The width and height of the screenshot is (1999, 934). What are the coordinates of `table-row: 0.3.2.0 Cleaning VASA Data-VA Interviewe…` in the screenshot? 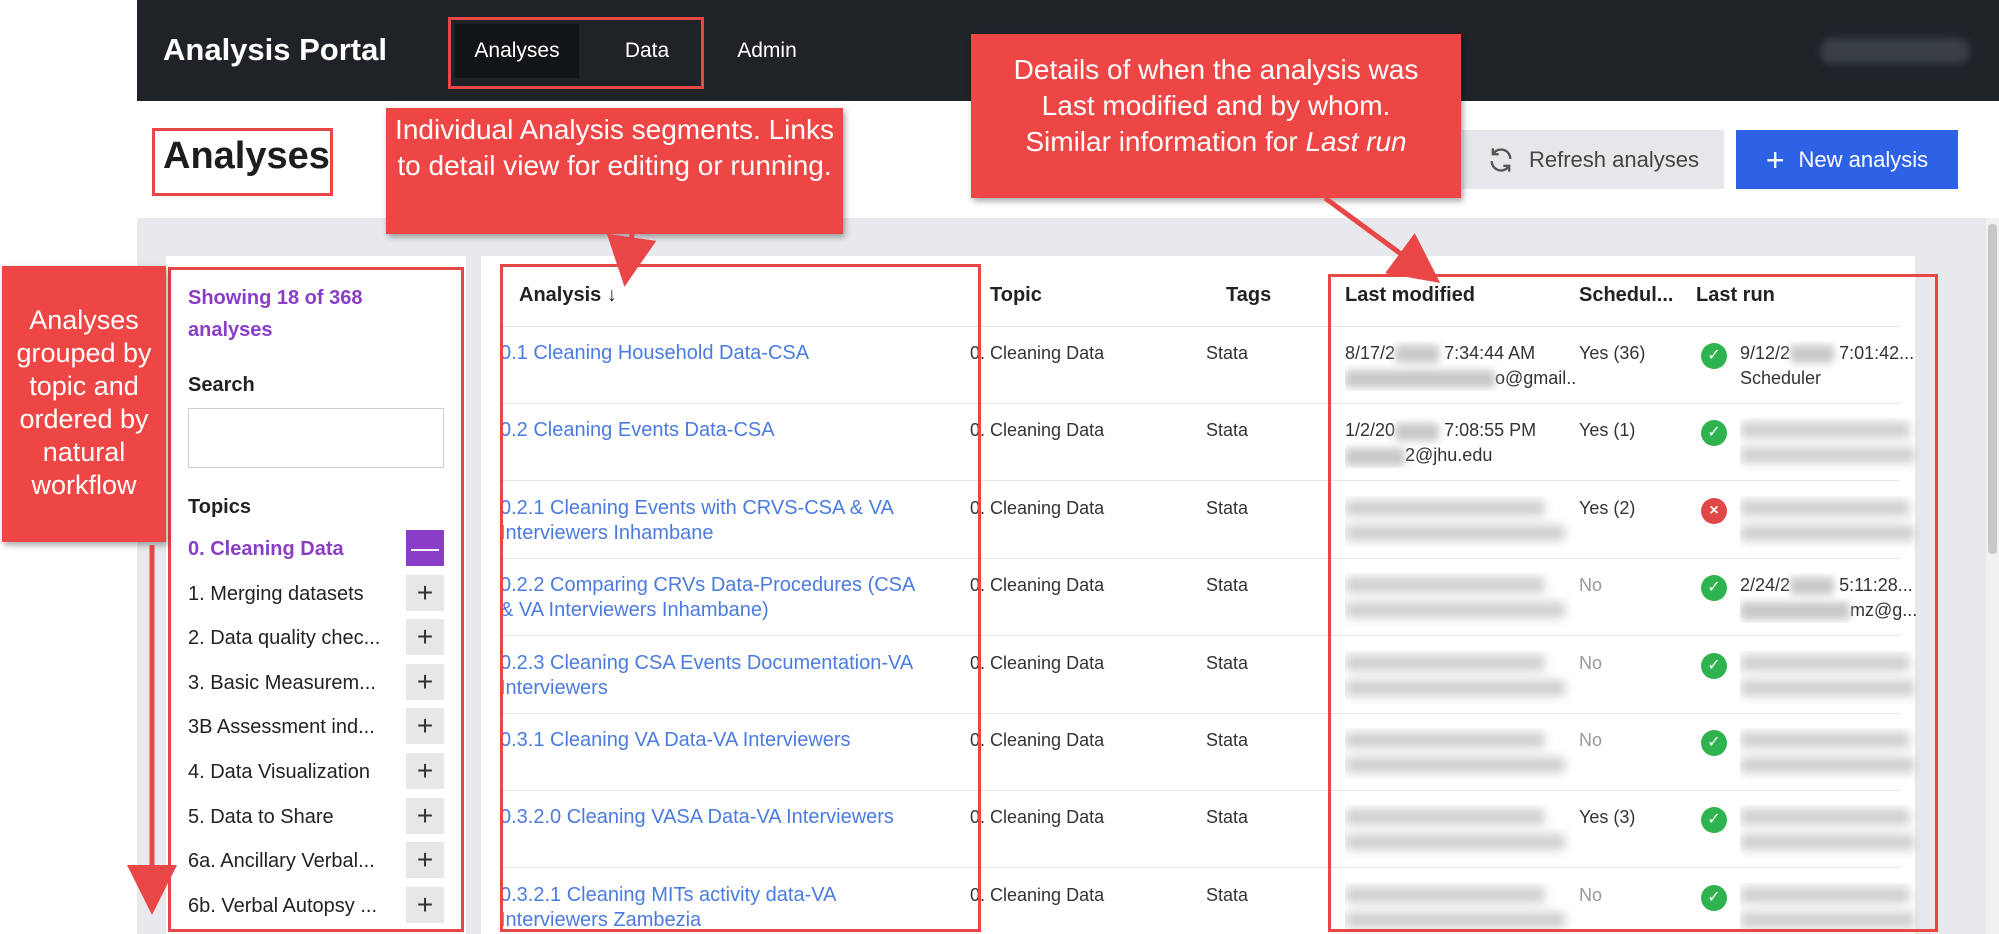 It's located at (1207, 830).